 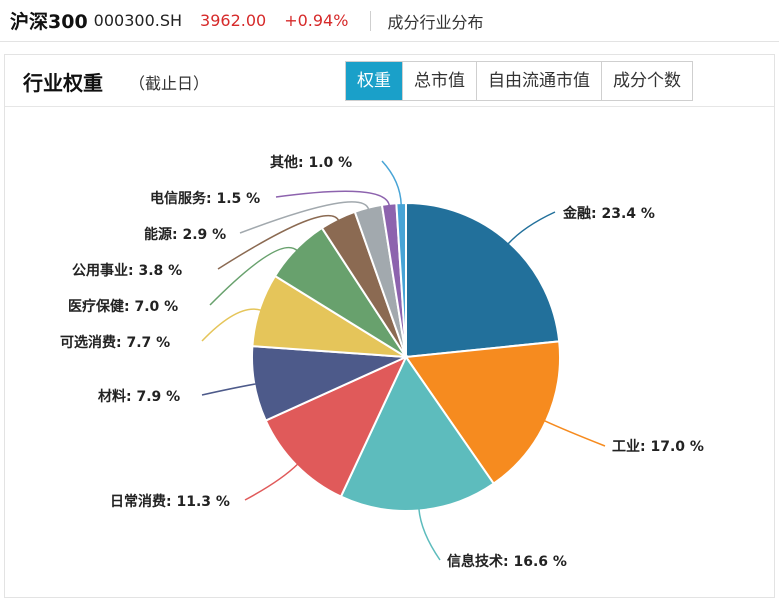 What do you see at coordinates (170, 501) in the screenshot?
I see `slice-label: 日常消费: 11.3 %` at bounding box center [170, 501].